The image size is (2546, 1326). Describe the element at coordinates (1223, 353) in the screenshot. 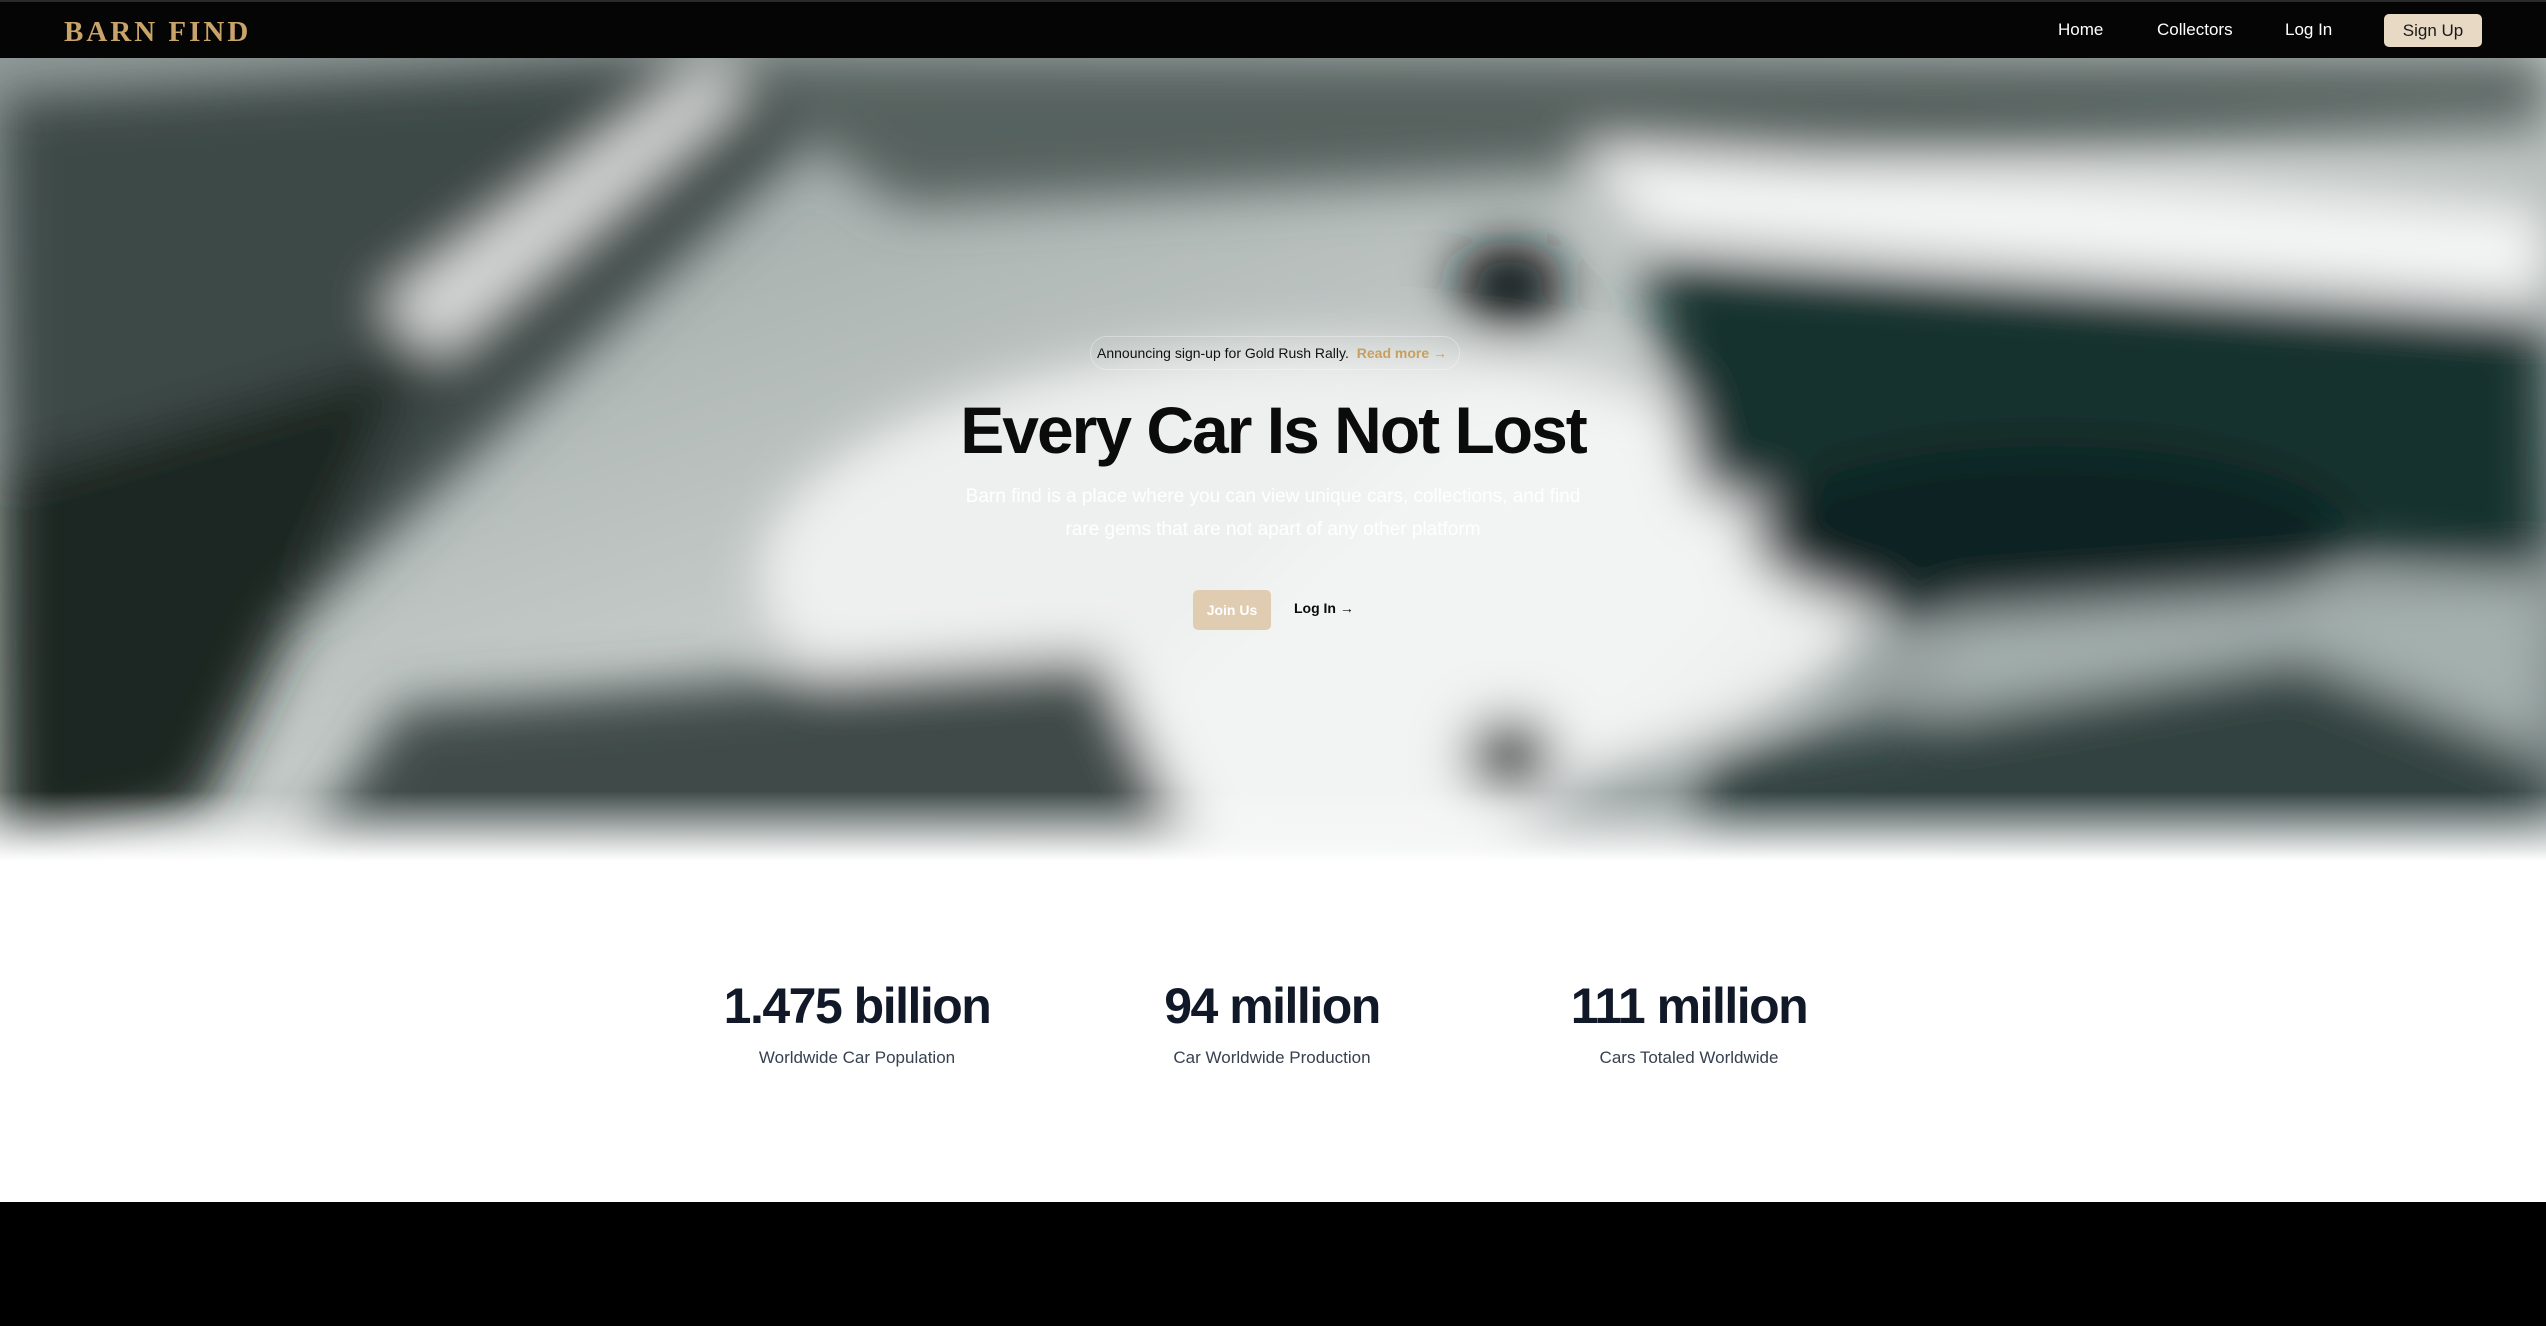

I see `announcement-text: Announcing sign-up for Gold Rush Rally.` at that location.